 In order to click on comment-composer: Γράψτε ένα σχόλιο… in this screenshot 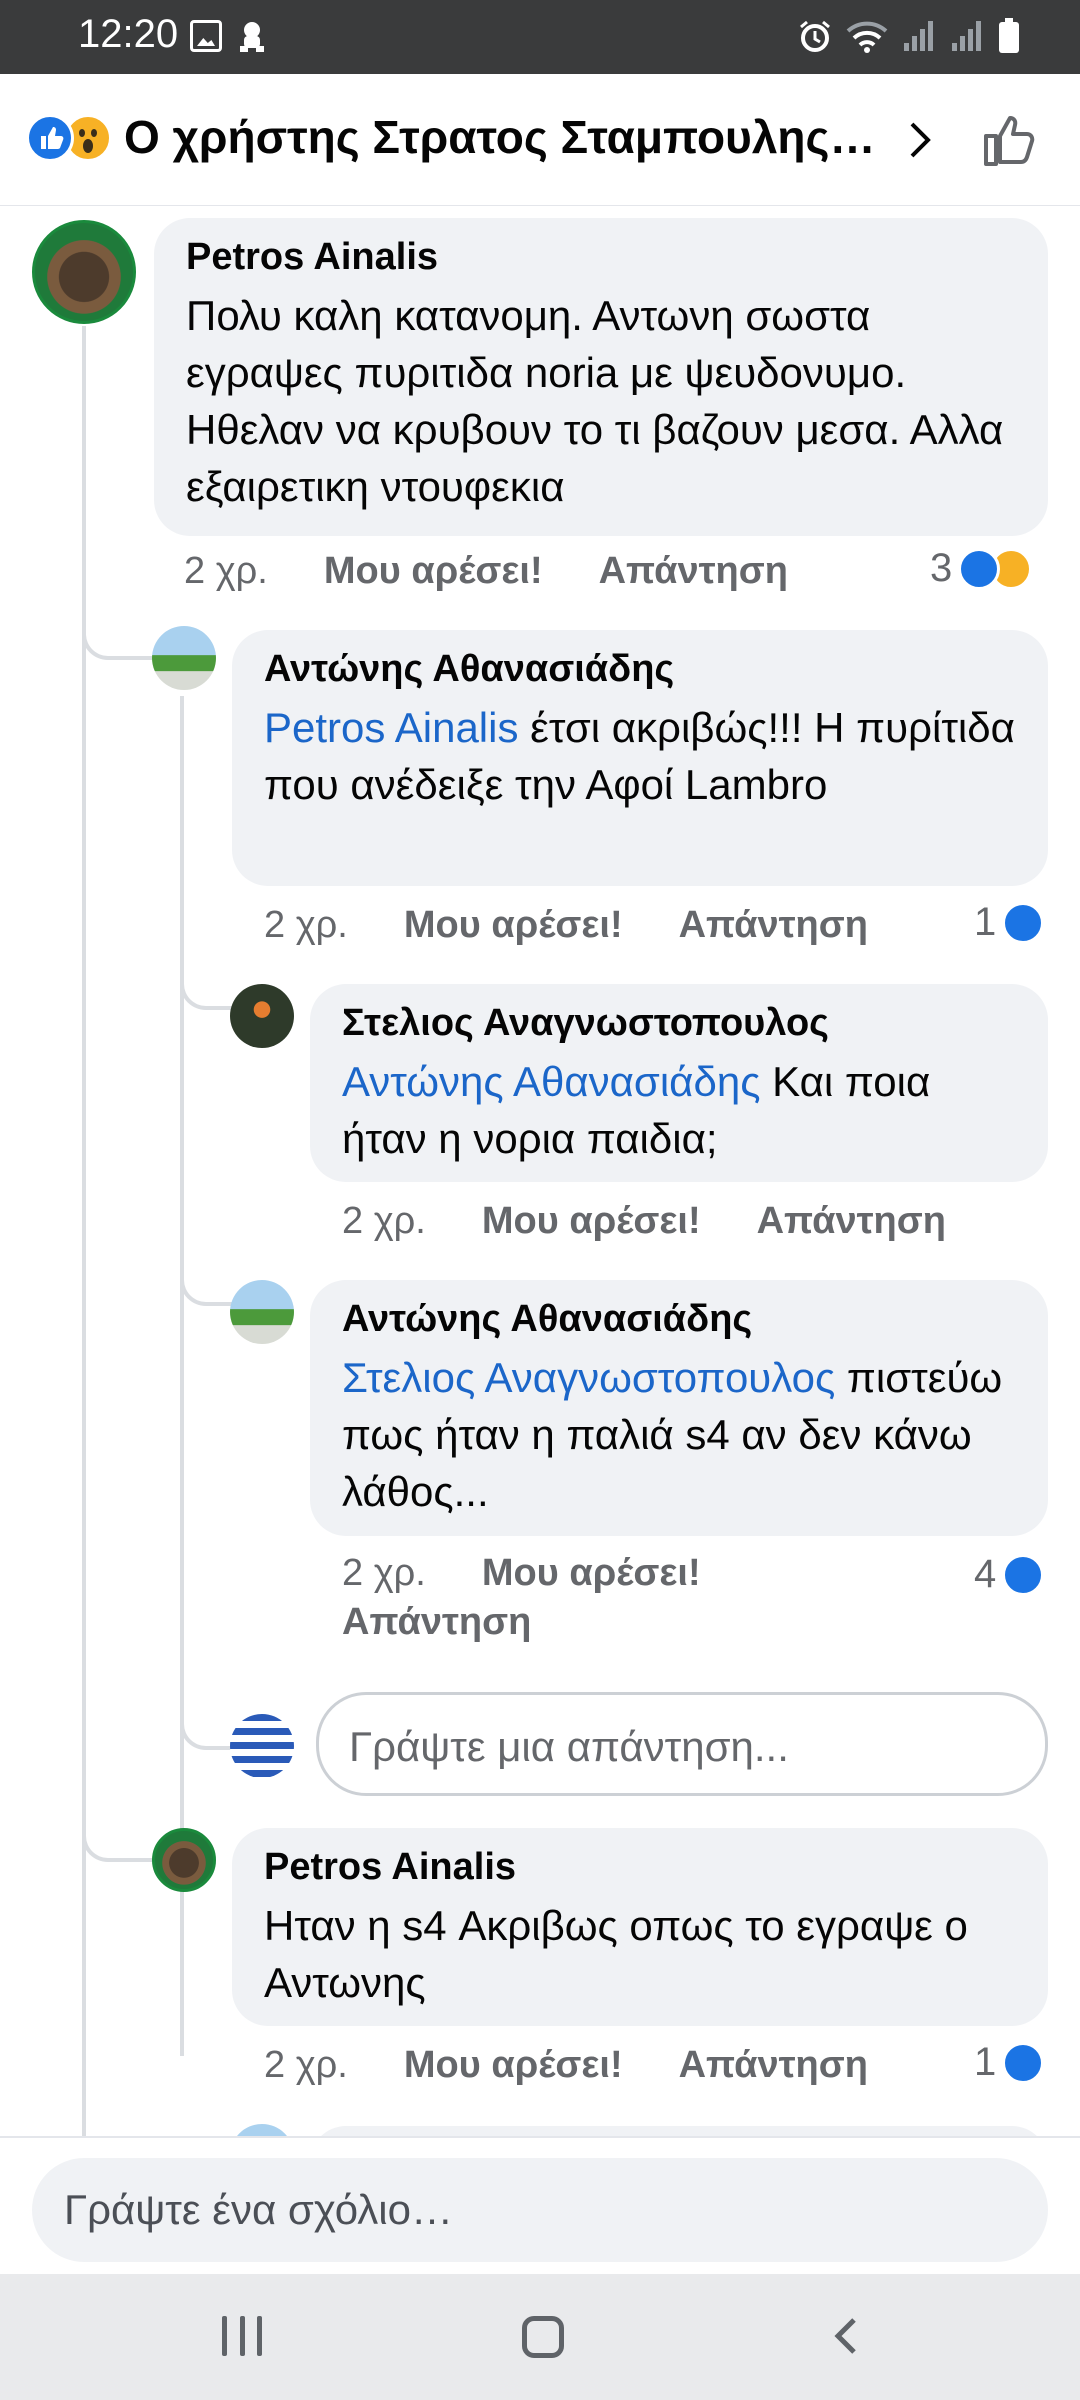, I will do `click(540, 2205)`.